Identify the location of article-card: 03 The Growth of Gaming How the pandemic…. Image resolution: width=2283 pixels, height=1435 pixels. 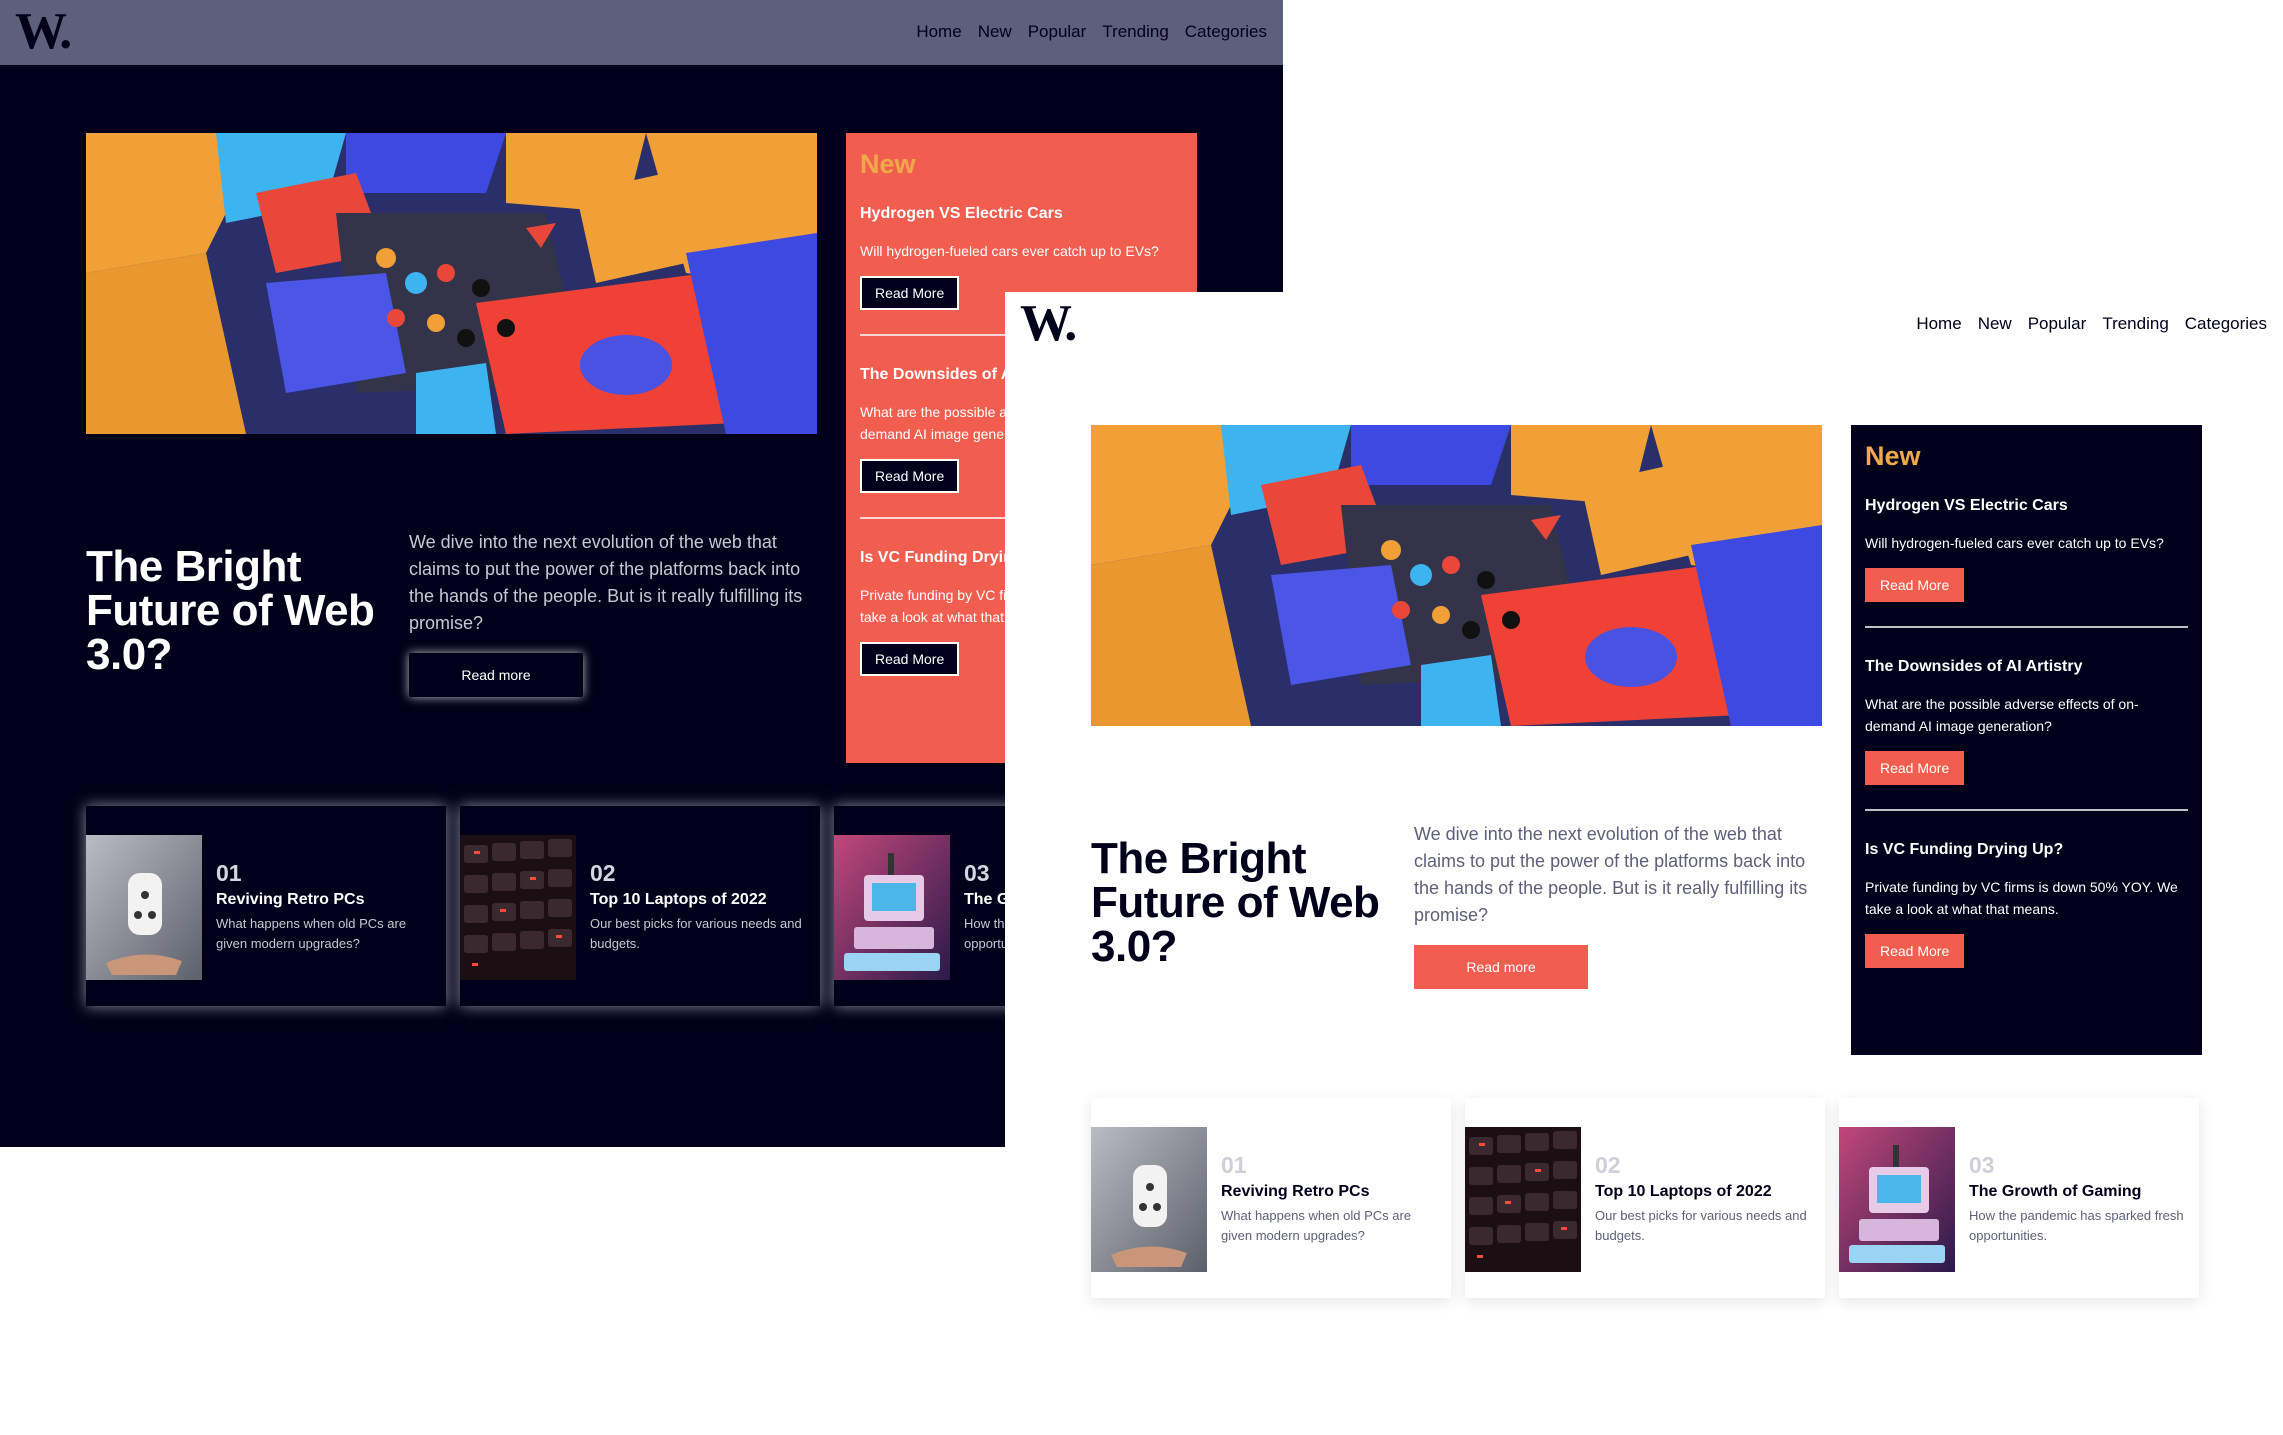
(2019, 1198).